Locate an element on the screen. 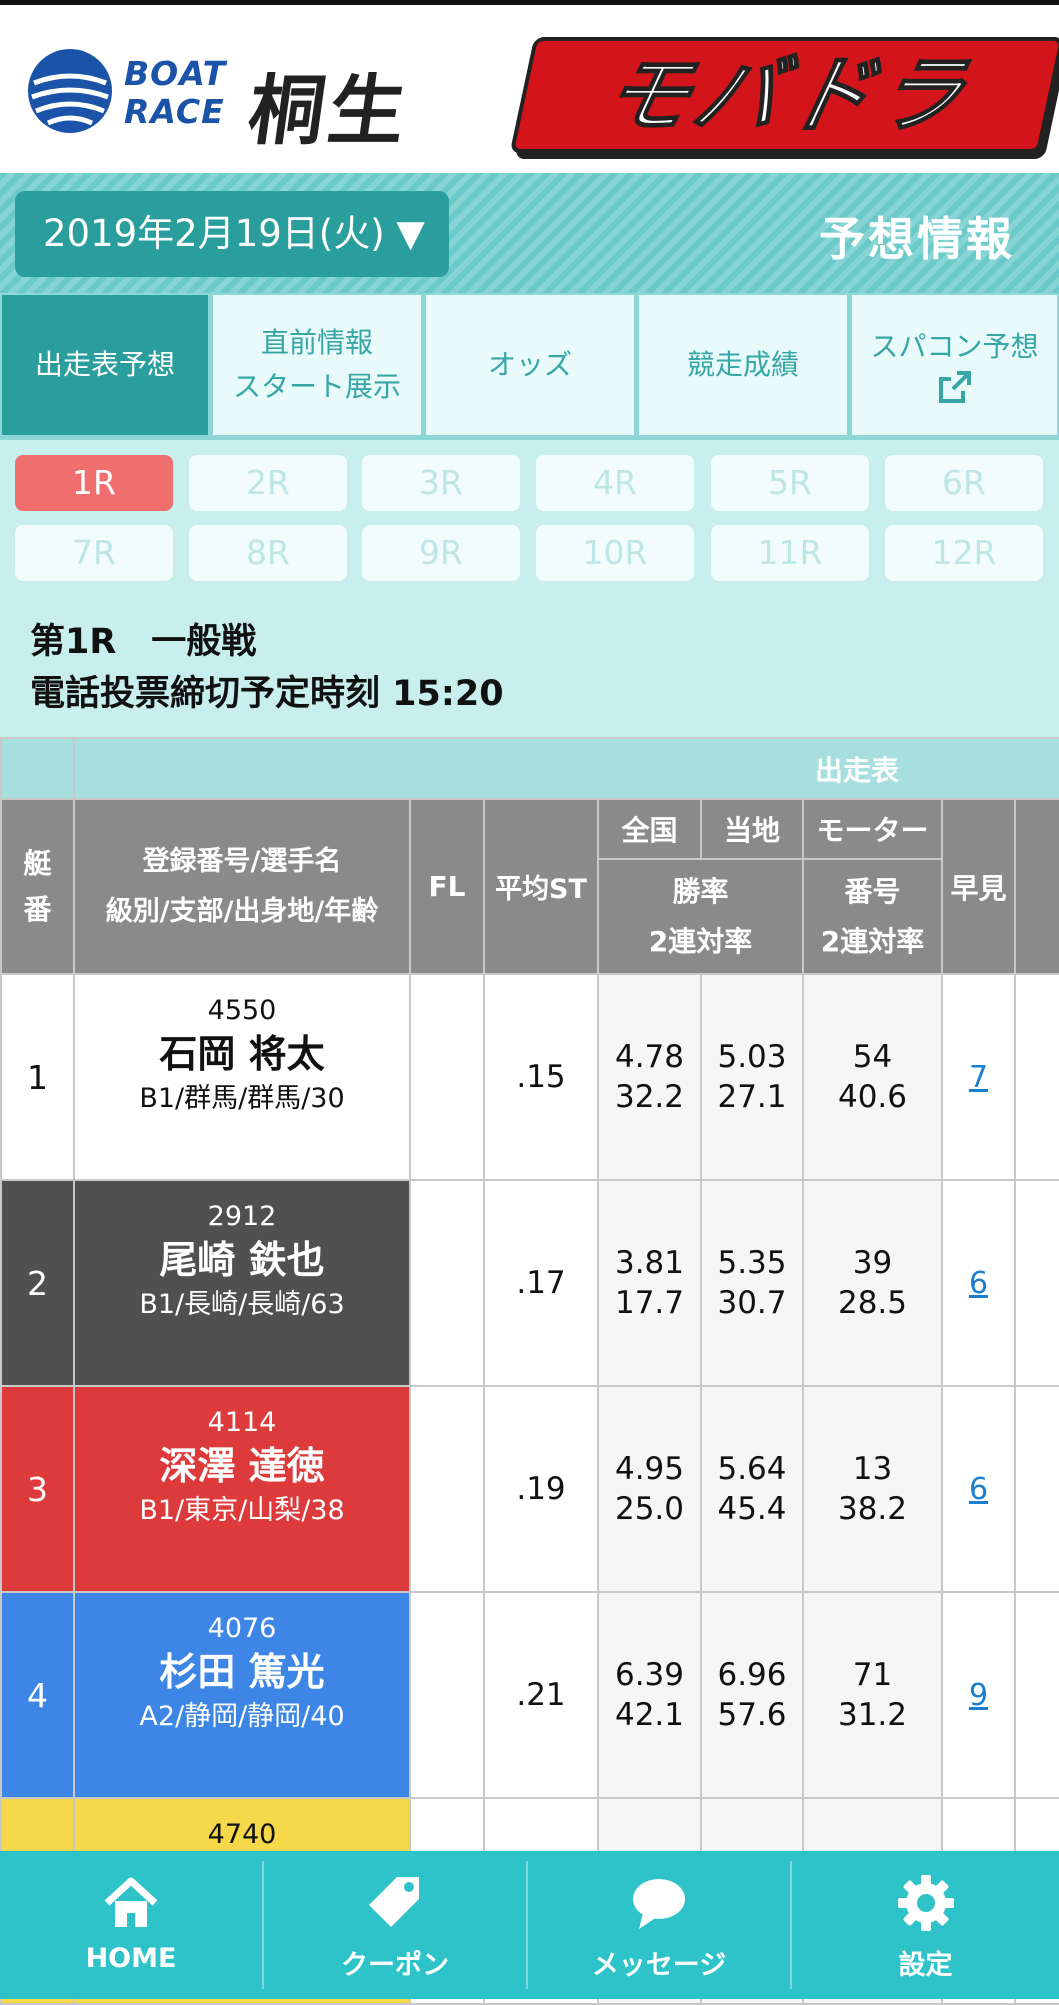 This screenshot has height=2005, width=1059. avg-st: .21 is located at coordinates (541, 1695).